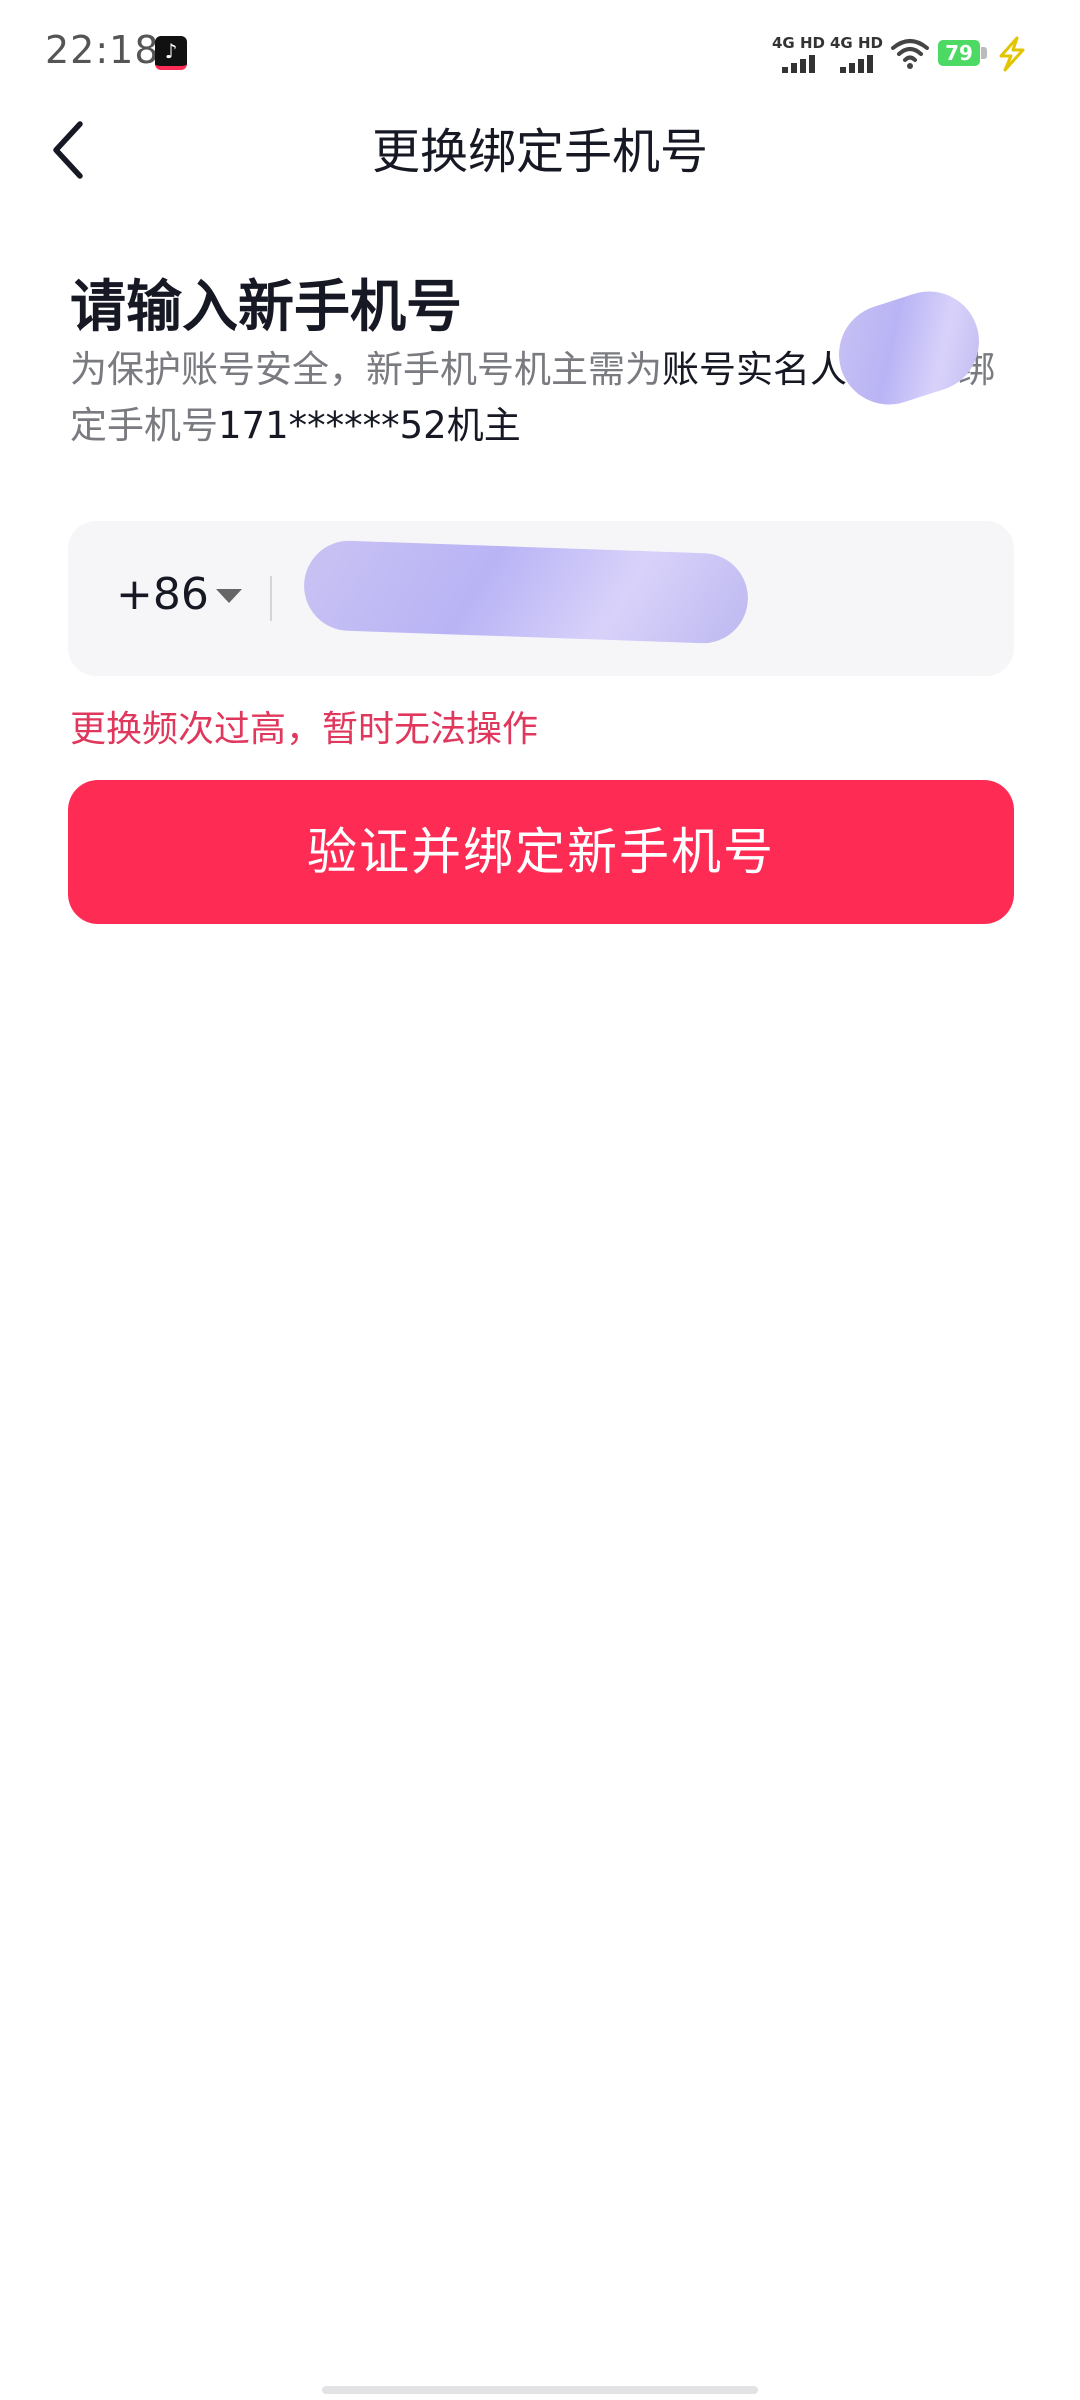 This screenshot has height=2400, width=1080. I want to click on caret-down-icon, so click(229, 596).